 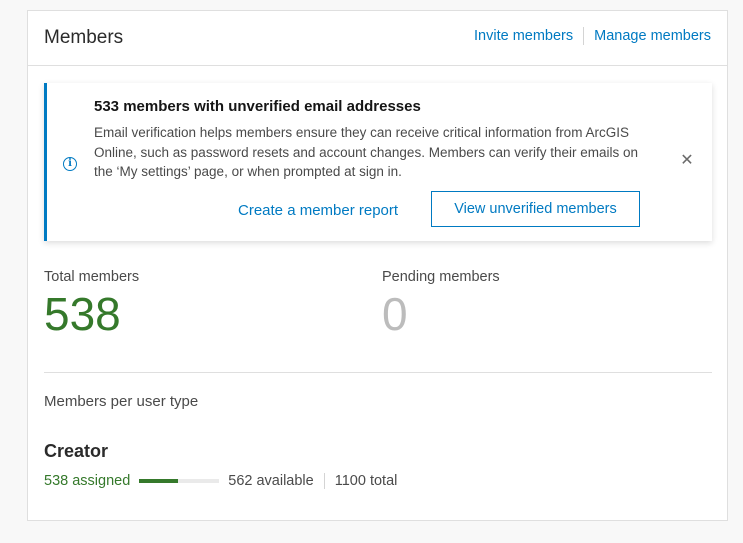 I want to click on user-type-heading: Members per user type, so click(x=121, y=401).